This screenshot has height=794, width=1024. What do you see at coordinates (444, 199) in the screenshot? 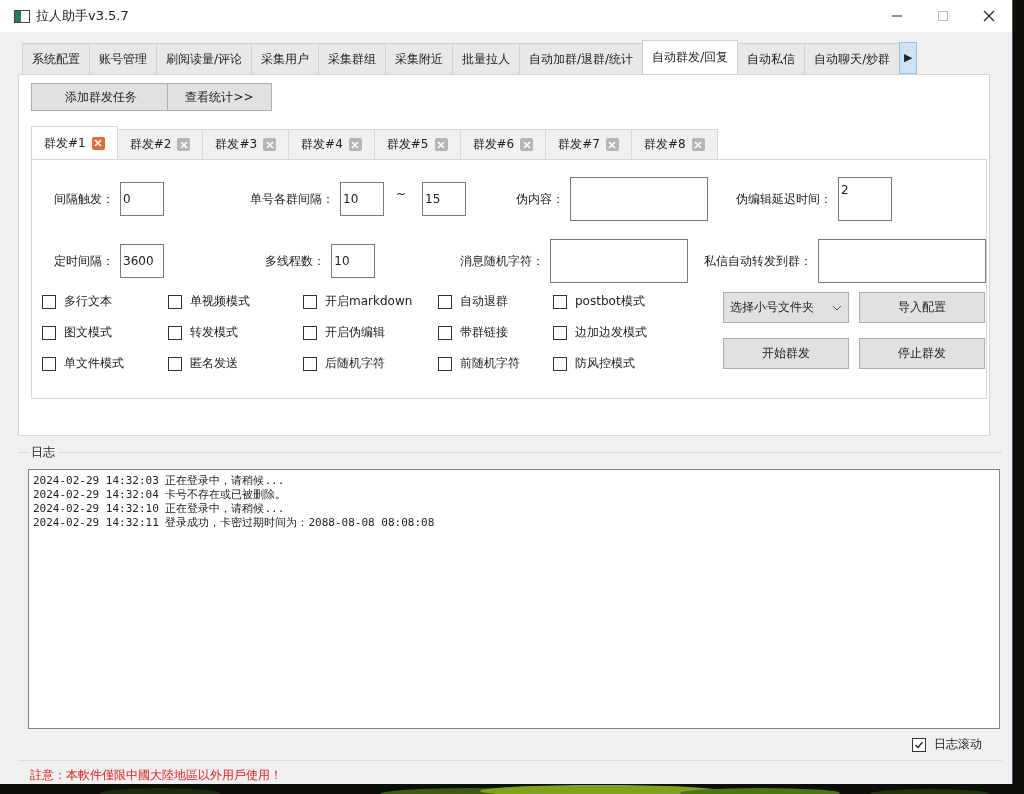
I see `input-field: 15` at bounding box center [444, 199].